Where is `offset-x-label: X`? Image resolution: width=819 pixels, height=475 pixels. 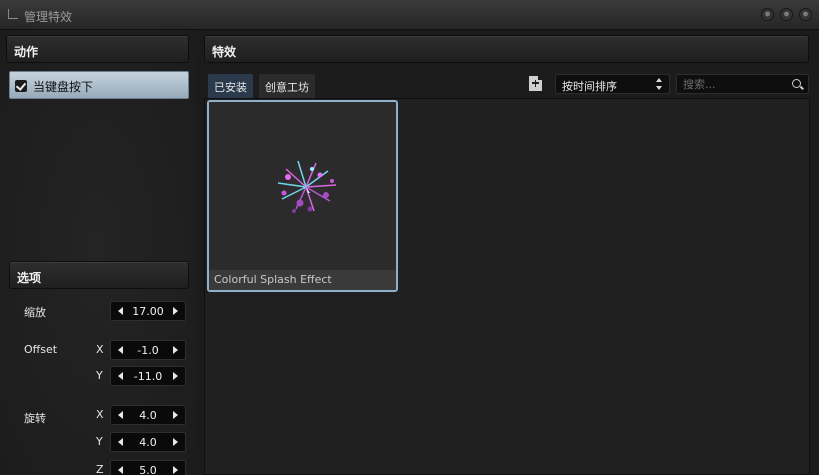
offset-x-label: X is located at coordinates (100, 349).